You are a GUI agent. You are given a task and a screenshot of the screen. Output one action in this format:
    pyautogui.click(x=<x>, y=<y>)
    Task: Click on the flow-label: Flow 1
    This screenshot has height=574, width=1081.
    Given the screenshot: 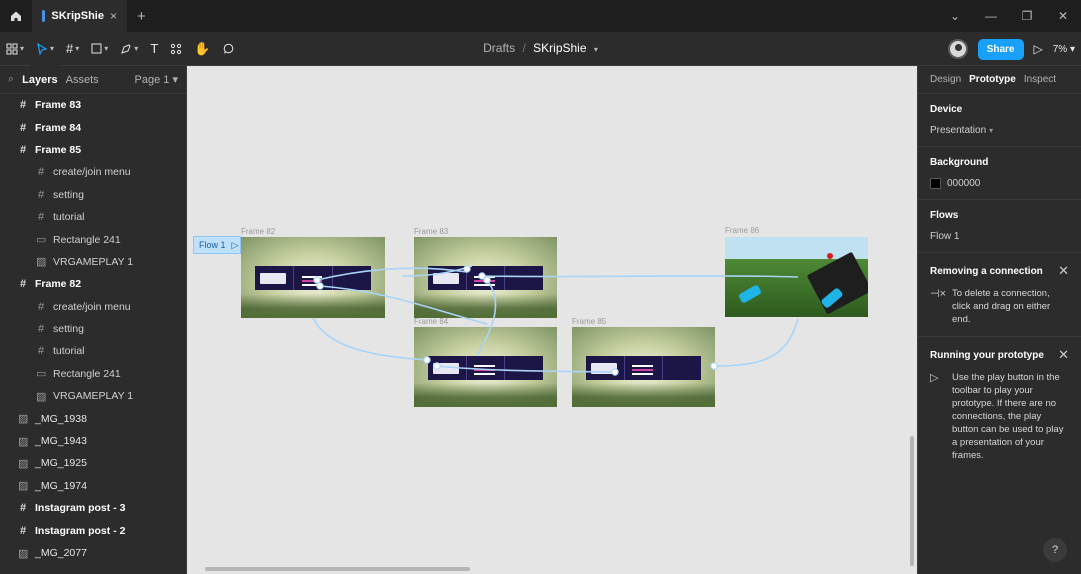 What is the action you would take?
    pyautogui.click(x=212, y=245)
    